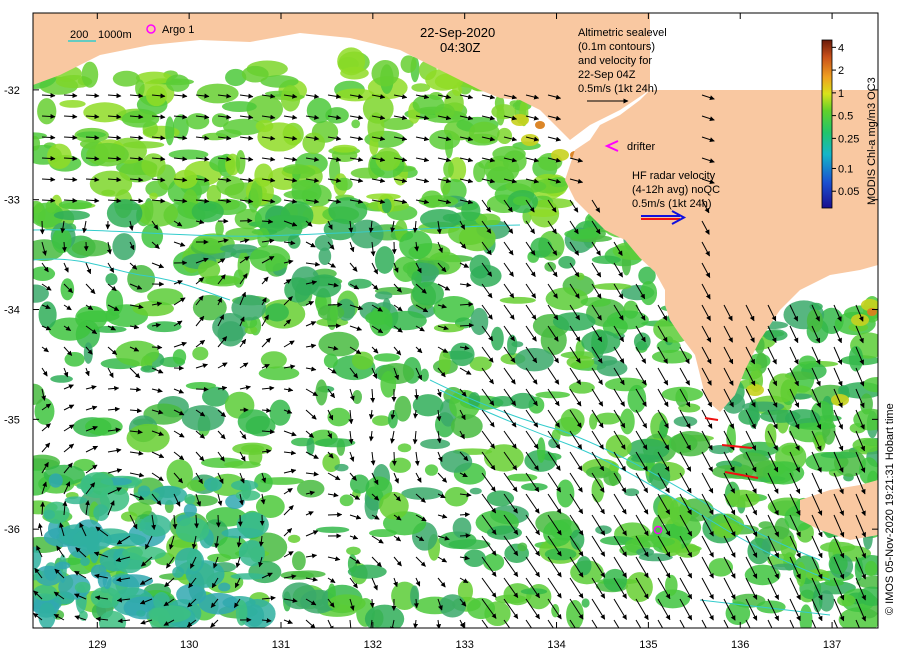 The height and width of the screenshot is (660, 900). I want to click on colorbar-title: MODIS Chl-a mg/m3 OC3, so click(872, 141).